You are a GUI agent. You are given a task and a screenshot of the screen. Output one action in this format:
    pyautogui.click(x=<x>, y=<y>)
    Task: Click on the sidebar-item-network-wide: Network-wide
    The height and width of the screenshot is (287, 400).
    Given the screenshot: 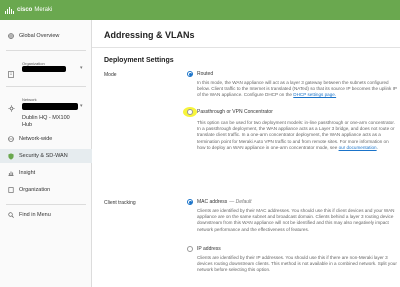 What is the action you would take?
    pyautogui.click(x=46, y=139)
    